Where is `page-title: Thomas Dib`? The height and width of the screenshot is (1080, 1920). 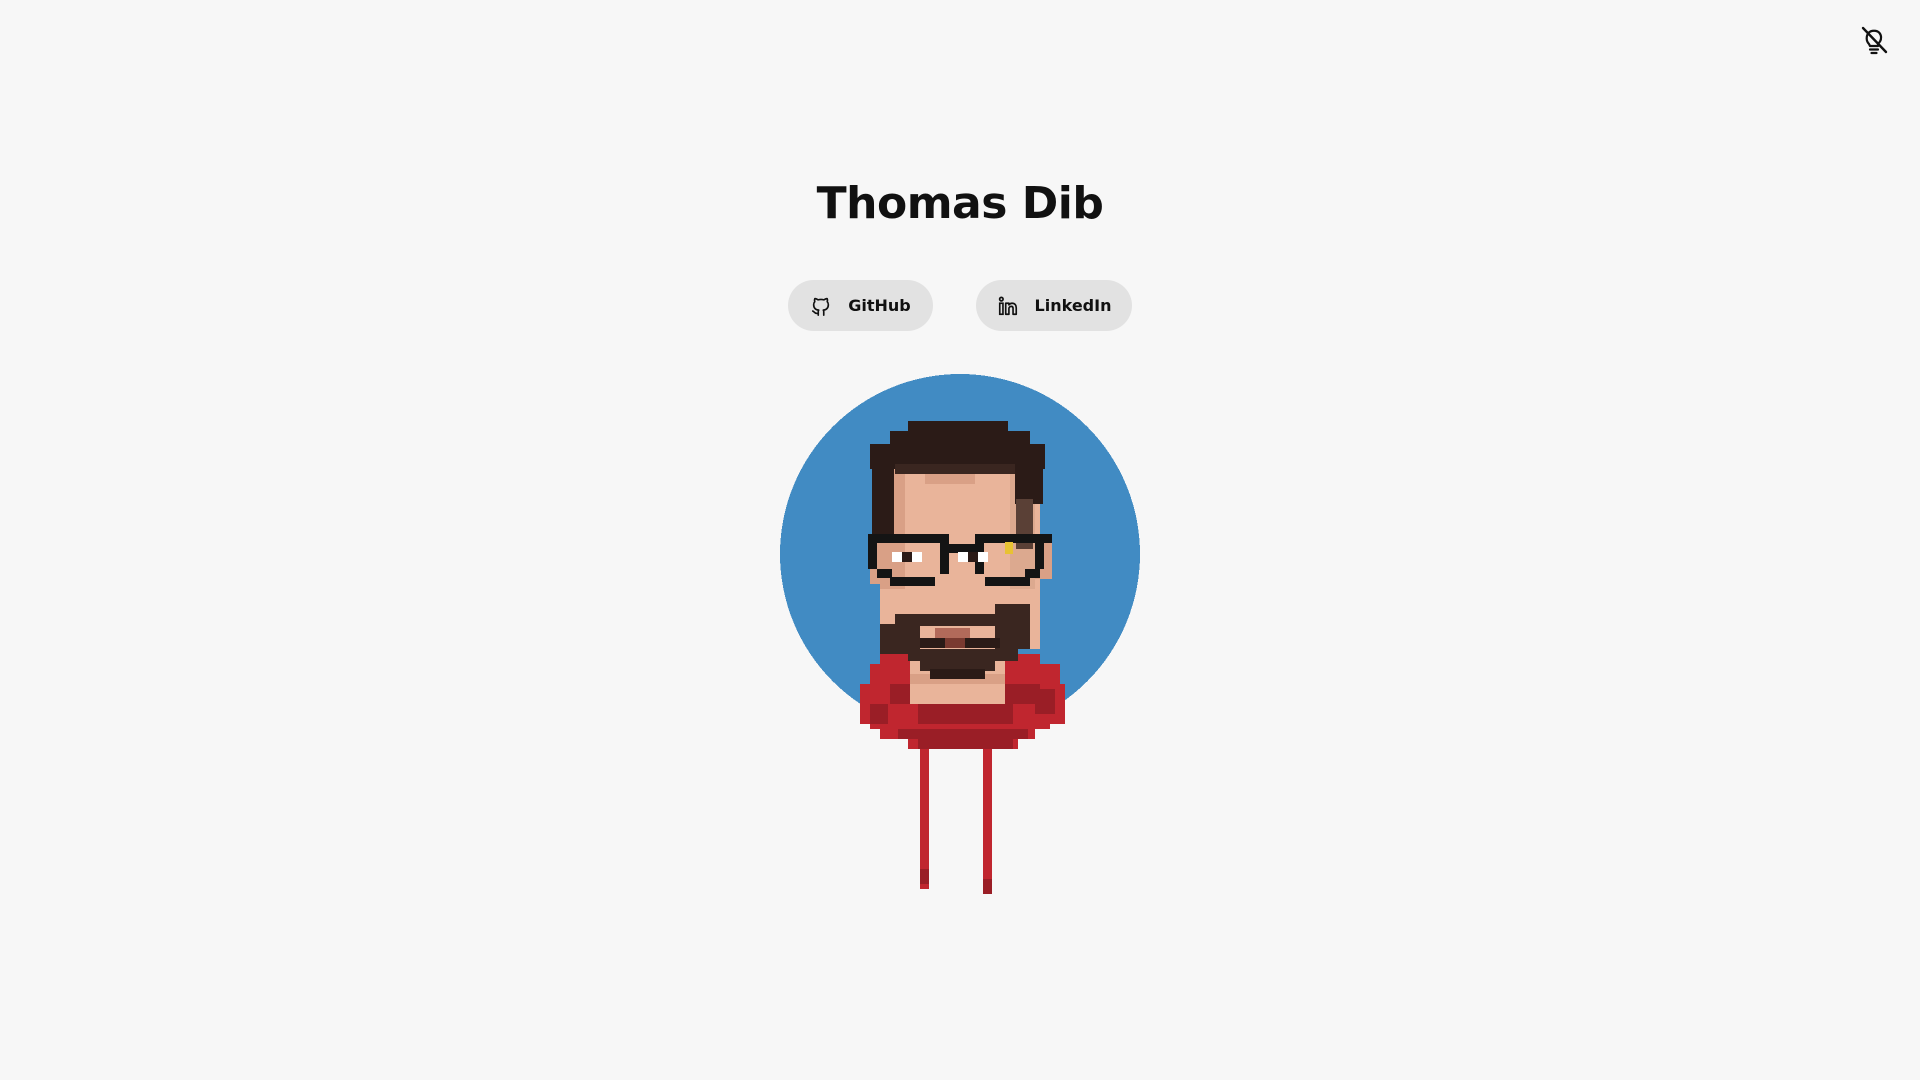
page-title: Thomas Dib is located at coordinates (960, 203).